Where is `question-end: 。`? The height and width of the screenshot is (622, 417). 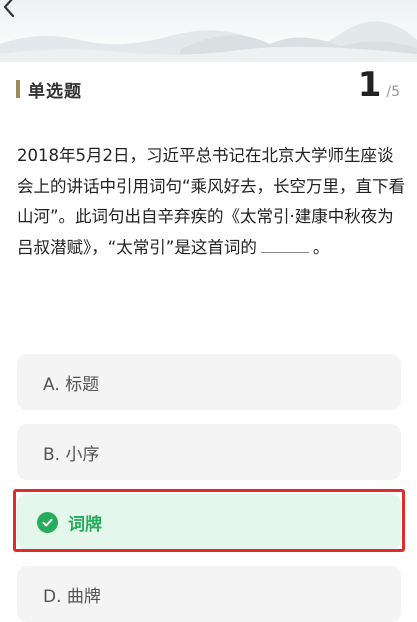
question-end: 。 is located at coordinates (321, 247).